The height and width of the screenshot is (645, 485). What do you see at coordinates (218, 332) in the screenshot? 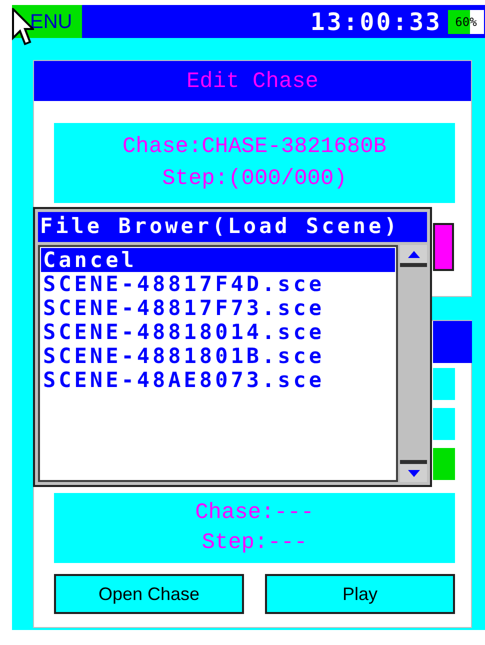
I see `file-list-item: SCENE-48818014.sce` at bounding box center [218, 332].